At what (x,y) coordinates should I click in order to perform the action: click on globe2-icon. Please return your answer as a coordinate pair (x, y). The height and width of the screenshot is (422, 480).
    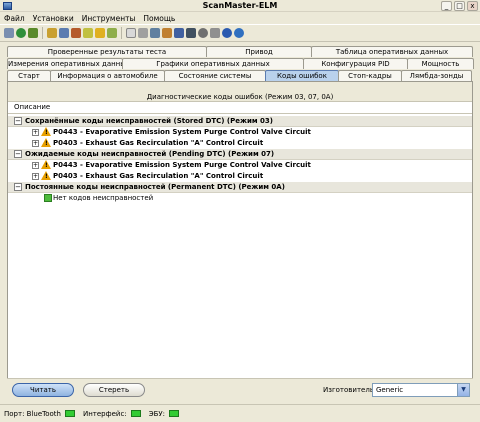
    Looking at the image, I should click on (239, 33).